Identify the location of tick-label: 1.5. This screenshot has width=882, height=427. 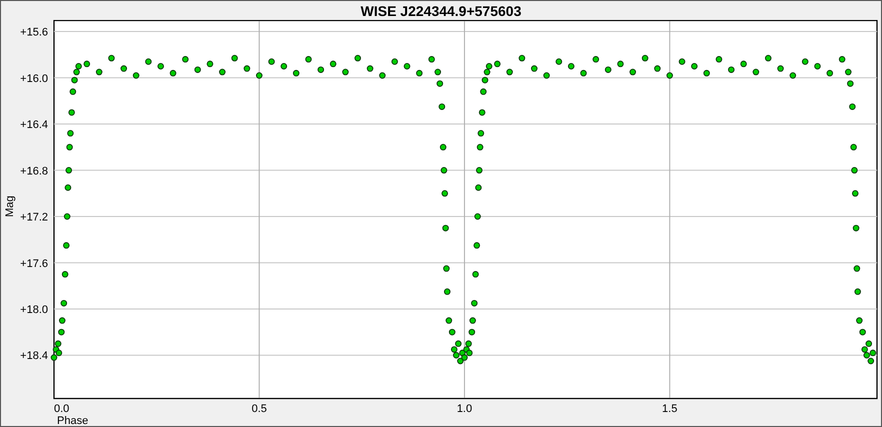
(670, 409).